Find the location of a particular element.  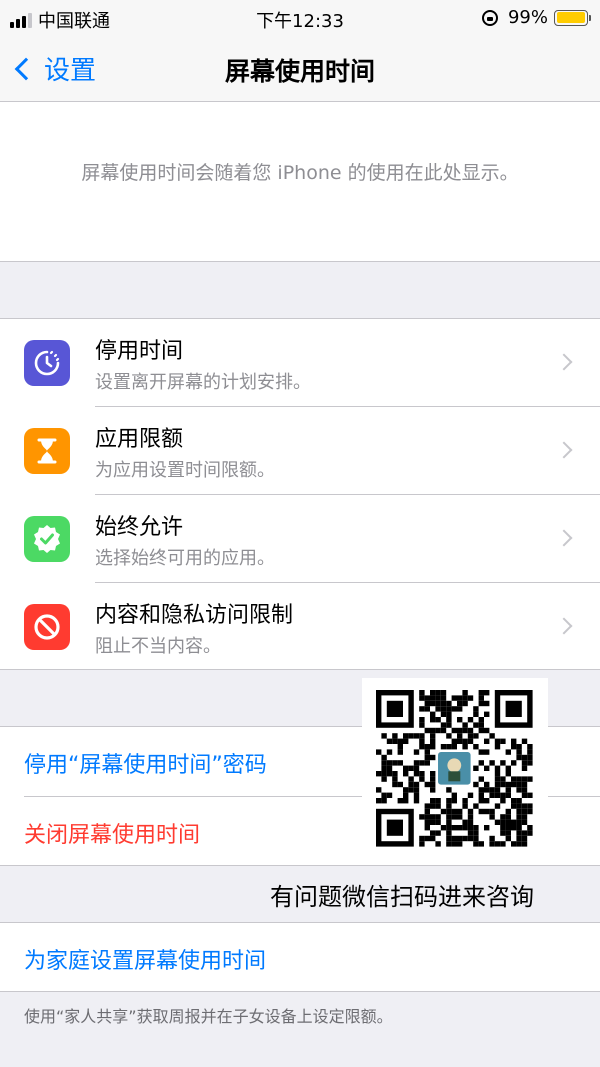

feature-row-always-allowed: 始终允许 选择始终可用的应用。 is located at coordinates (300, 539).